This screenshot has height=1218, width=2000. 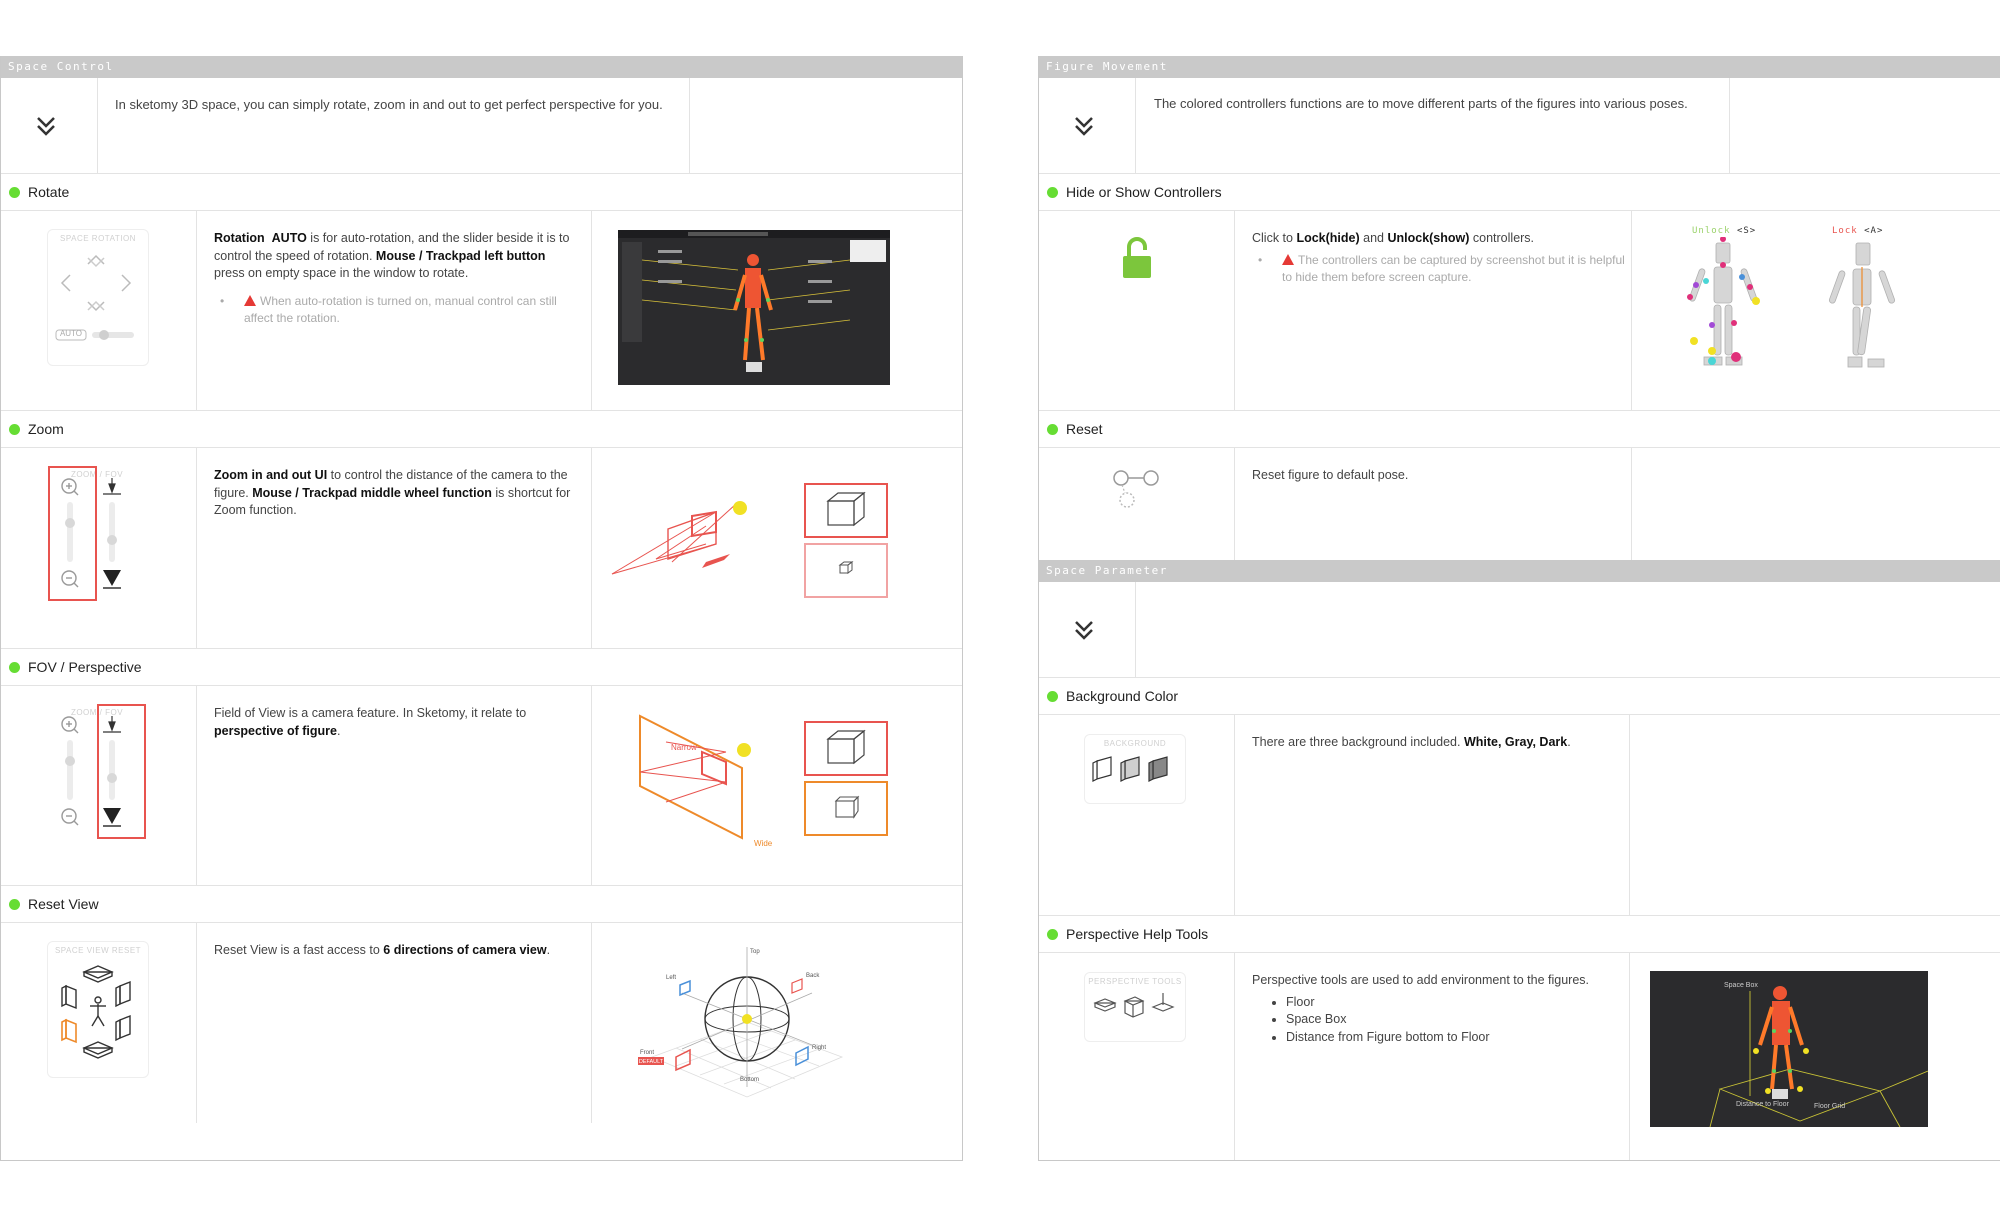 What do you see at coordinates (671, 978) in the screenshot?
I see `dir-left-label: Left` at bounding box center [671, 978].